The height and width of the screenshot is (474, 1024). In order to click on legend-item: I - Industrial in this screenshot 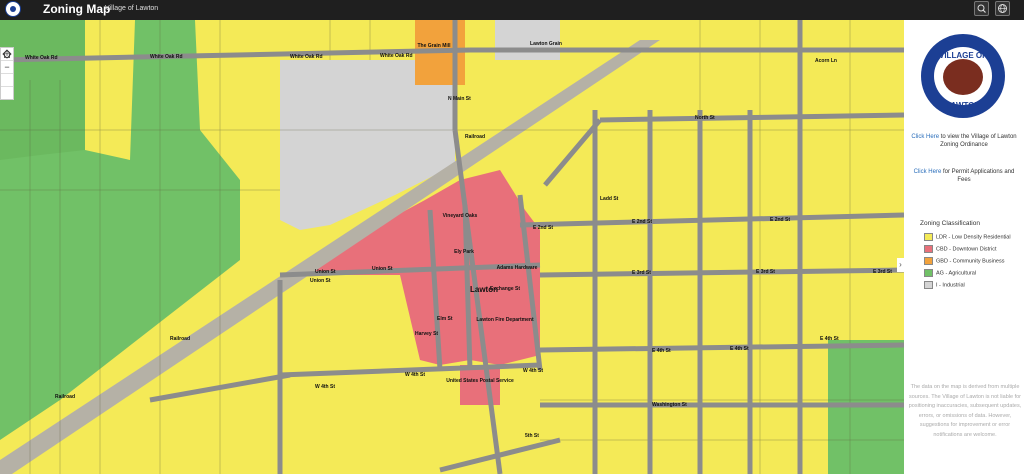, I will do `click(944, 285)`.